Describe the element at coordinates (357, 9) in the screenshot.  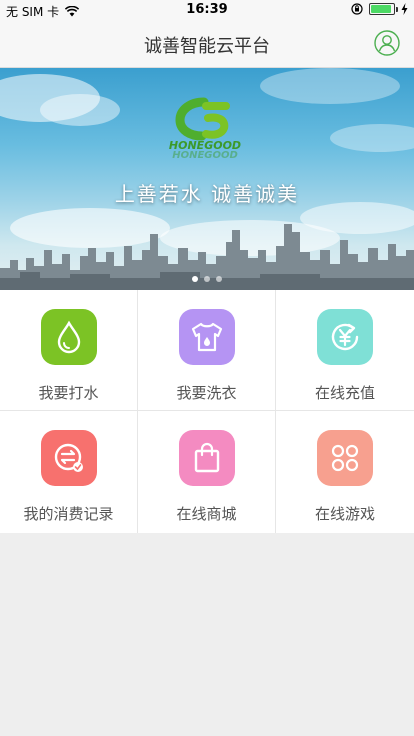
I see `rotation-lock-icon` at that location.